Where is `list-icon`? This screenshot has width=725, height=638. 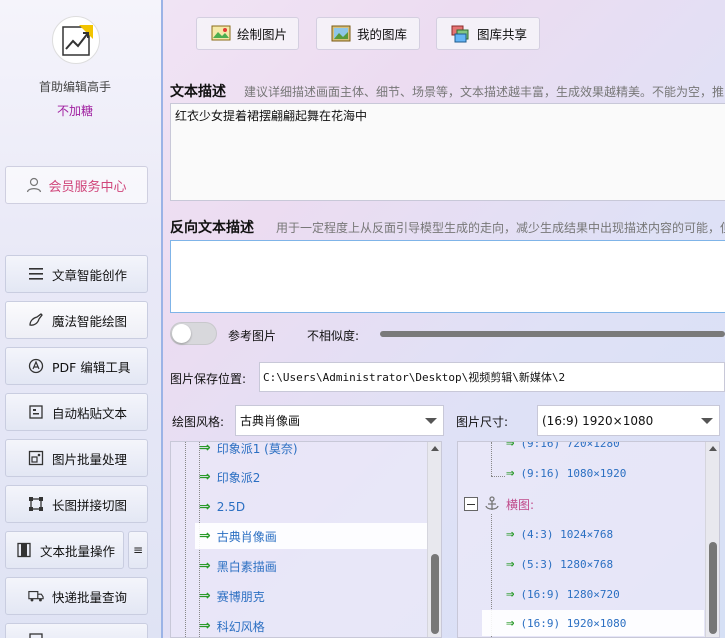 list-icon is located at coordinates (36, 274).